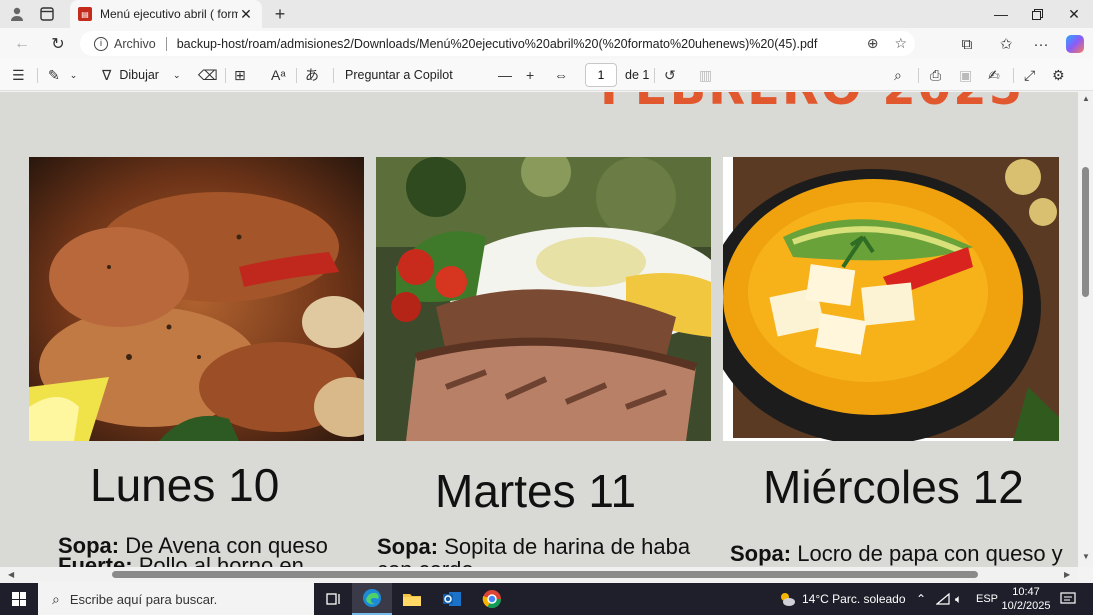 Image resolution: width=1093 pixels, height=615 pixels. Describe the element at coordinates (965, 75) in the screenshot. I see `save-icon: ▣` at that location.